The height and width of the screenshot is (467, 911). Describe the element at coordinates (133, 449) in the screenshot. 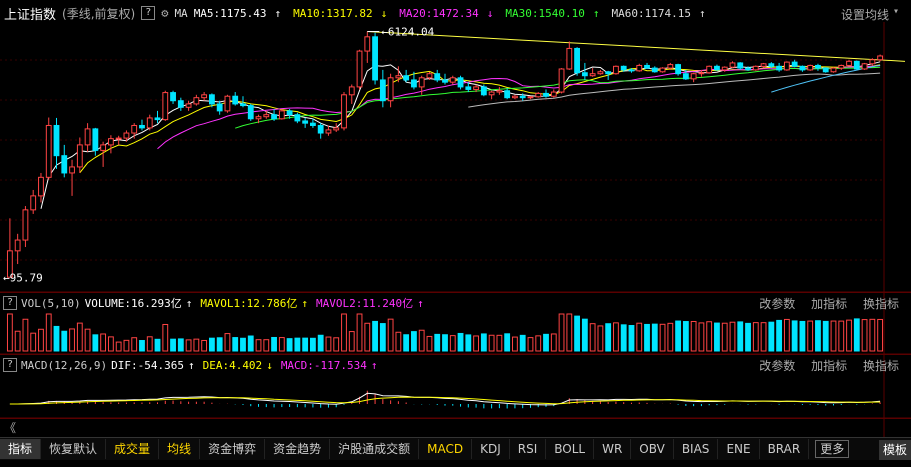

I see `tab-2: 成交量` at that location.